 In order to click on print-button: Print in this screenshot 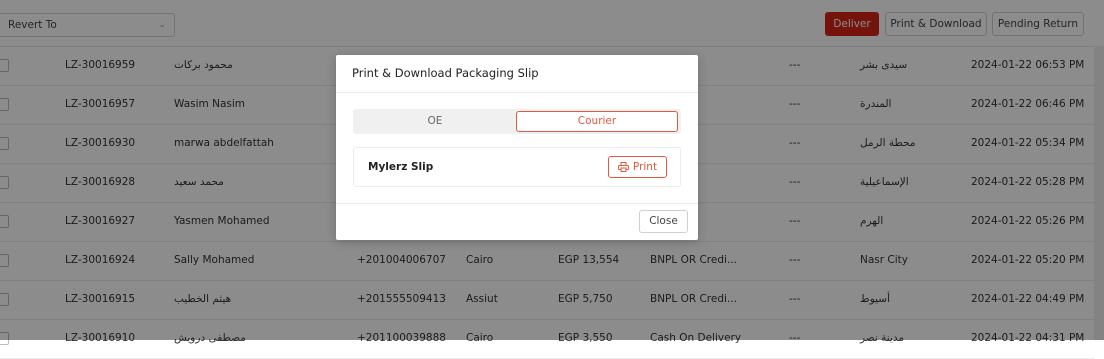, I will do `click(637, 167)`.